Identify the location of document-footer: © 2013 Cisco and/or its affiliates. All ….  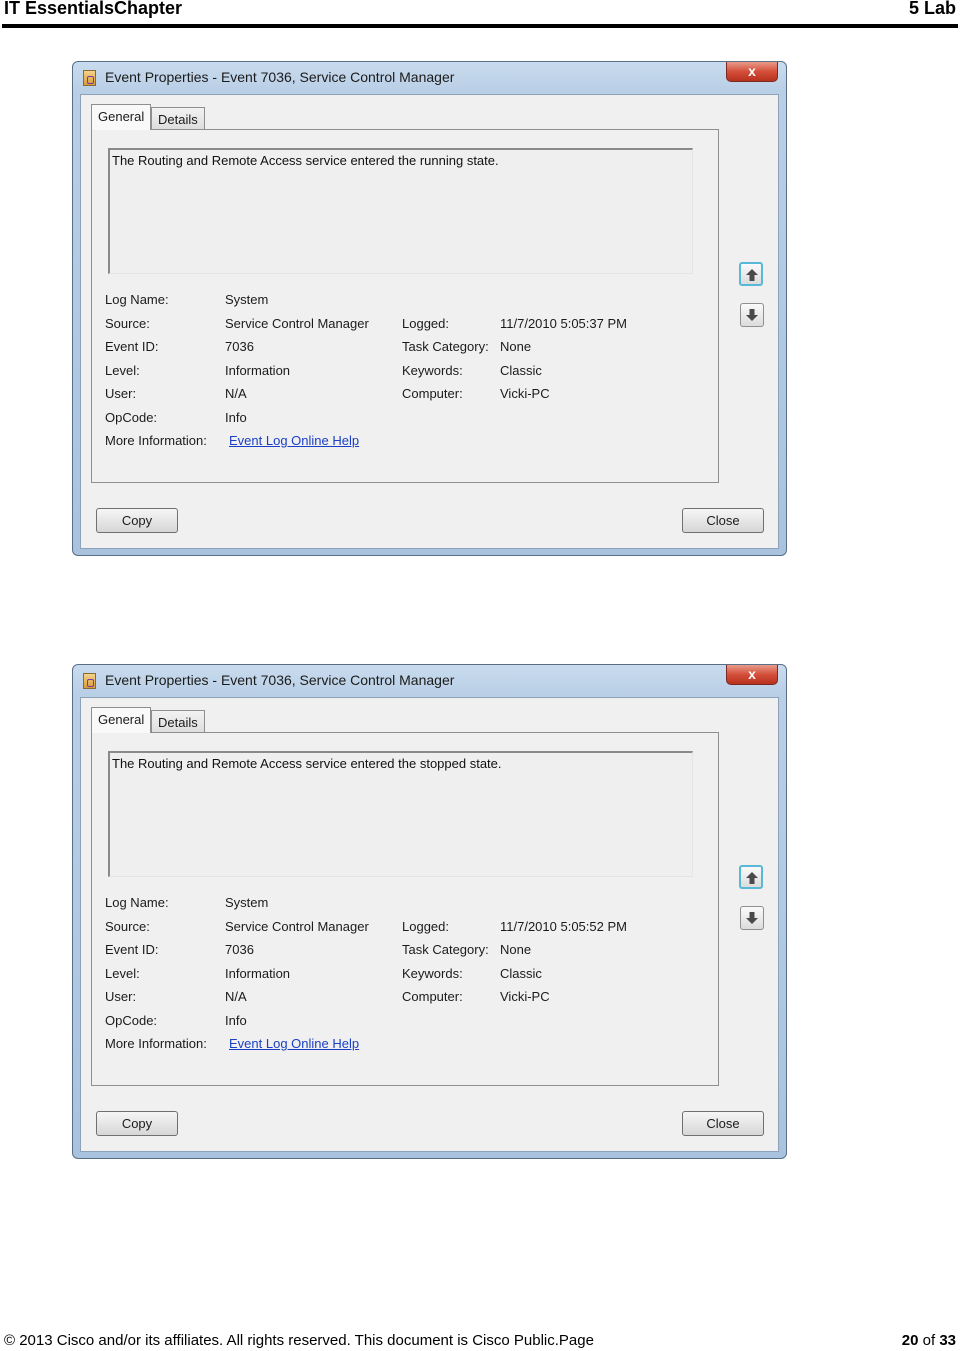
(480, 1341).